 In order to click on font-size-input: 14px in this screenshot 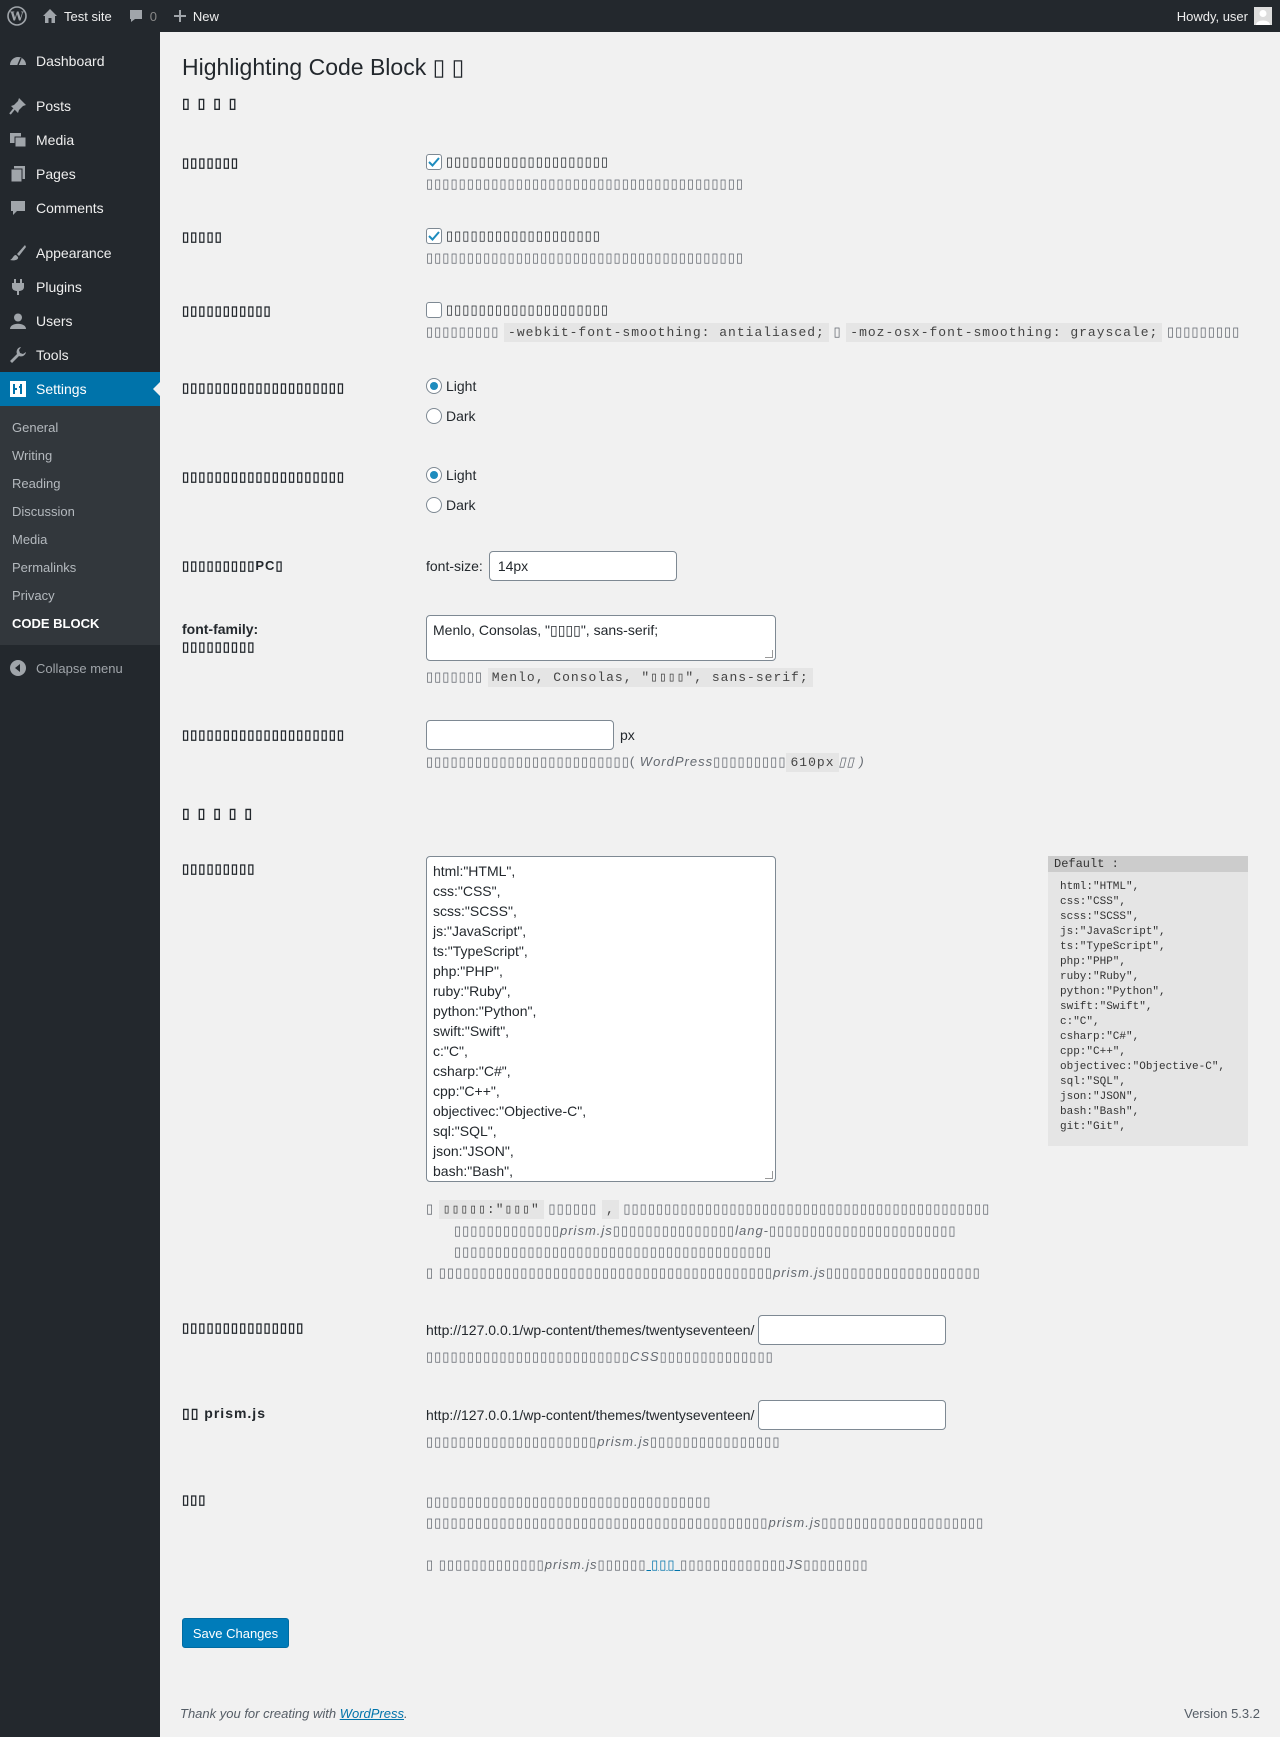, I will do `click(582, 566)`.